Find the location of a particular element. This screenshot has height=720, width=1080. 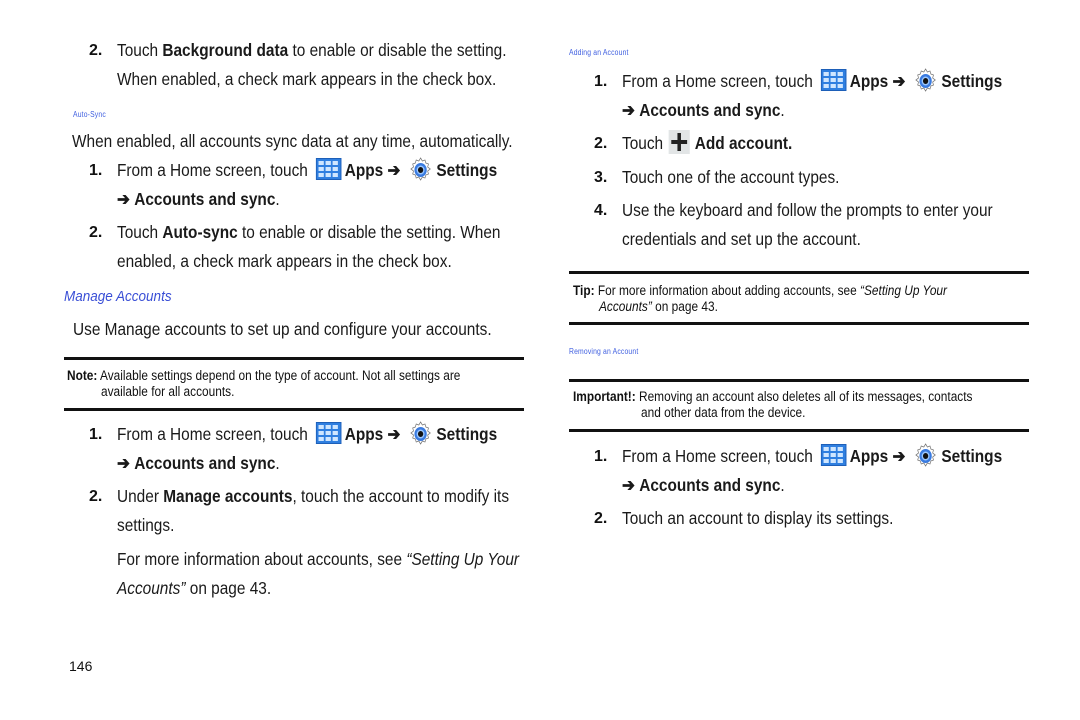

bold-term: Manage accounts is located at coordinates (228, 496).